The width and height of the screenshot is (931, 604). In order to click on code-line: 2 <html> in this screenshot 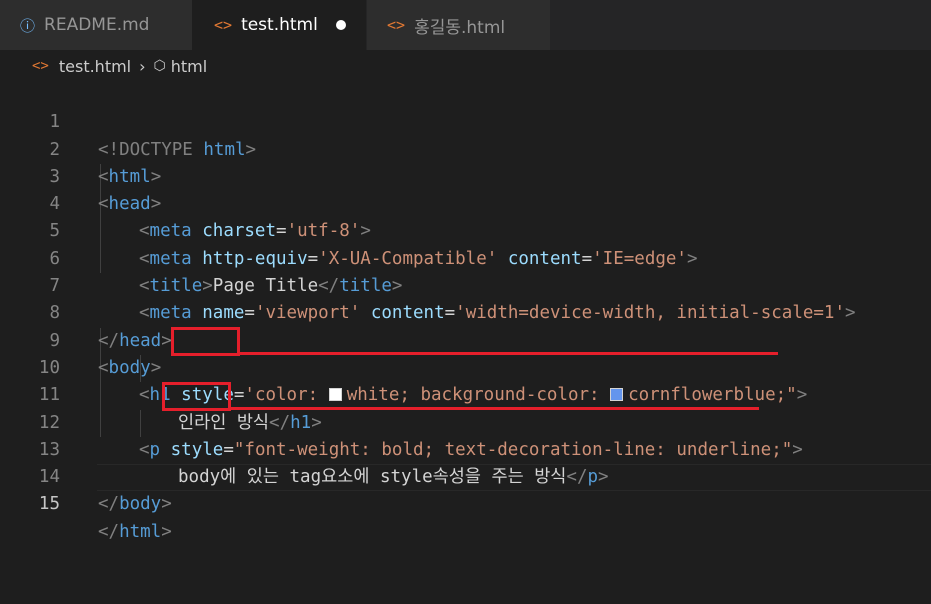, I will do `click(465, 148)`.